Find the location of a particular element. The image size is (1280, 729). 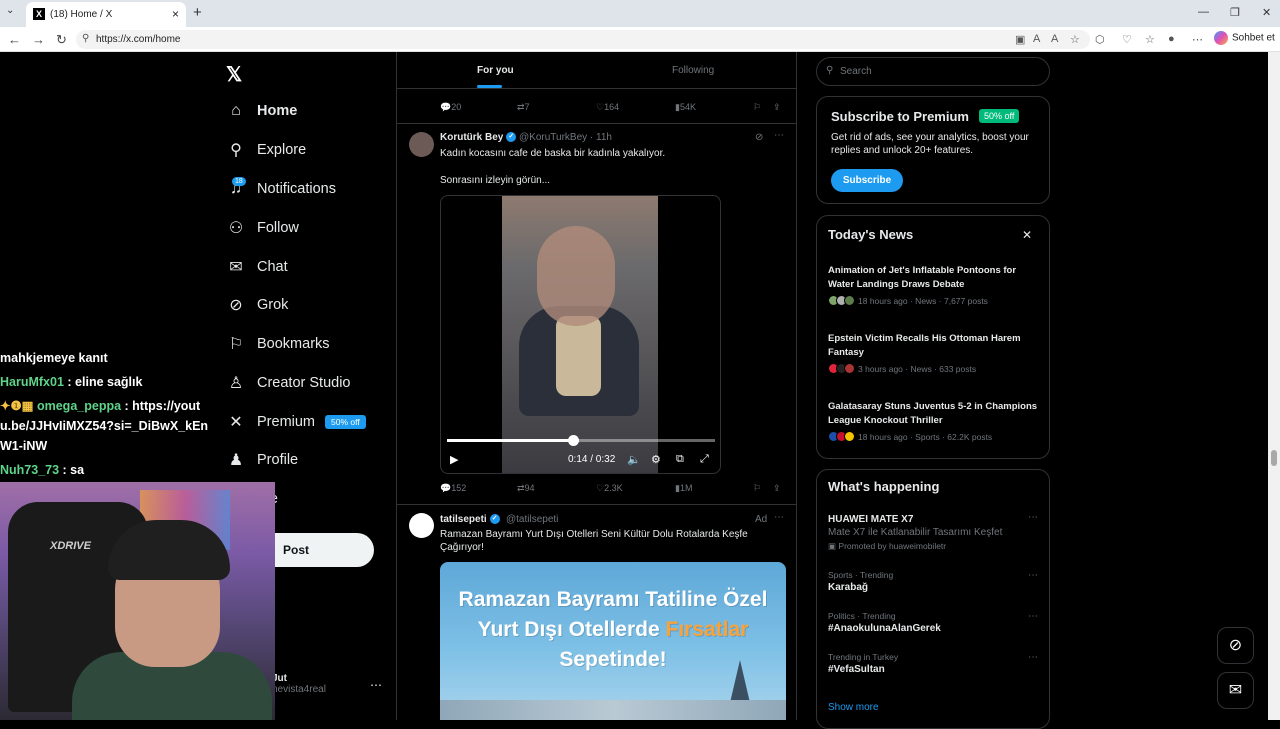

copilot-button: Sohbet et is located at coordinates (1244, 38).